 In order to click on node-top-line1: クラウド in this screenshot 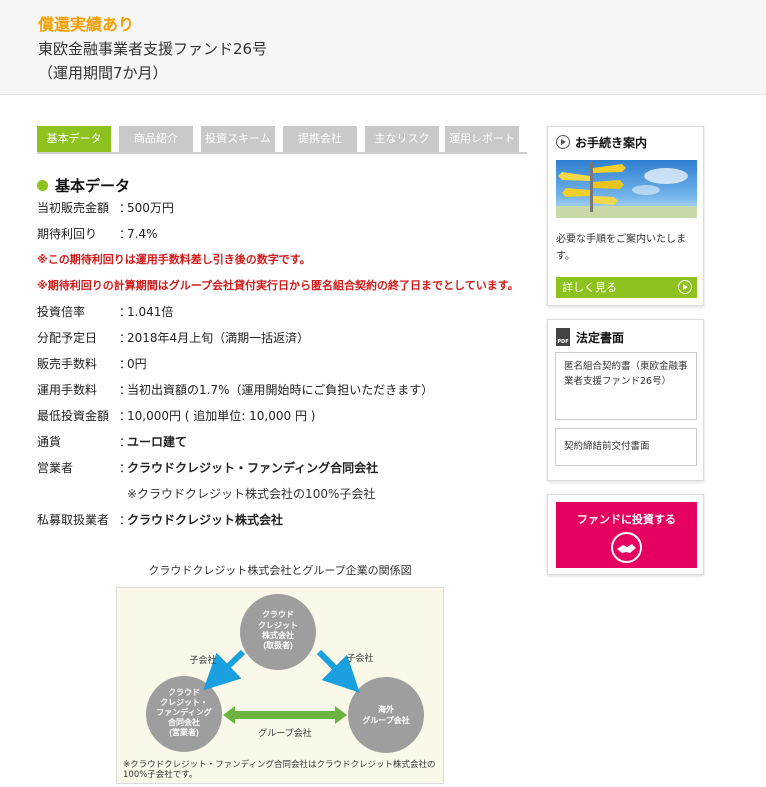, I will do `click(278, 614)`.